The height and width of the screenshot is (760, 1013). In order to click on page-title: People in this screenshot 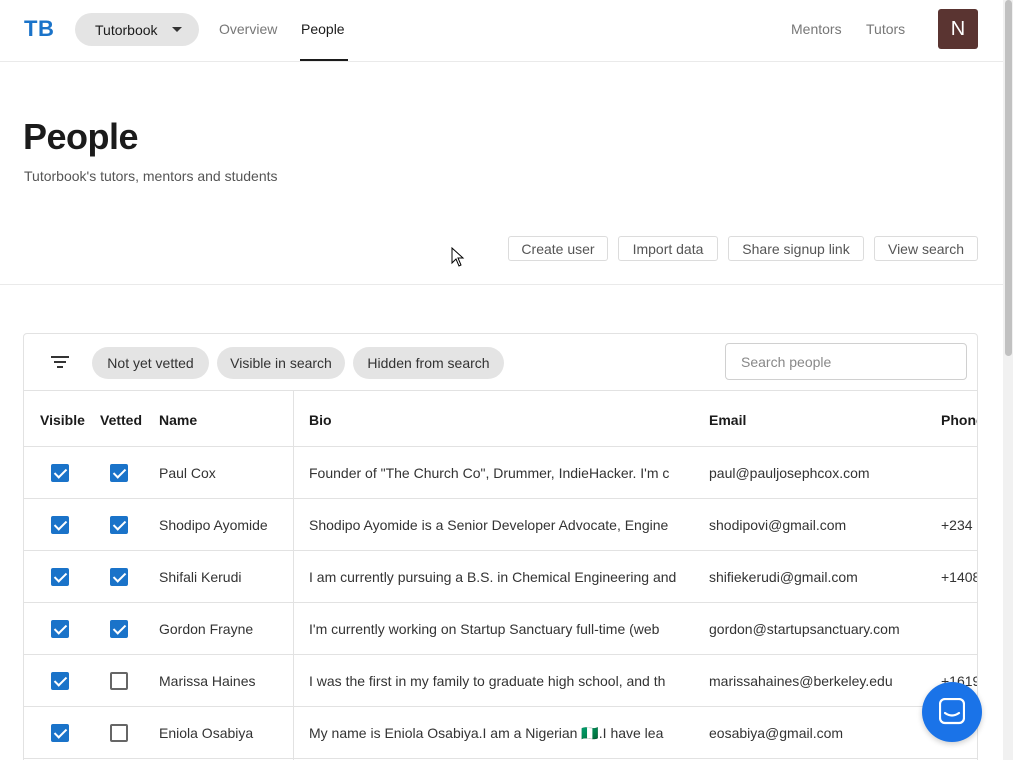, I will do `click(81, 136)`.